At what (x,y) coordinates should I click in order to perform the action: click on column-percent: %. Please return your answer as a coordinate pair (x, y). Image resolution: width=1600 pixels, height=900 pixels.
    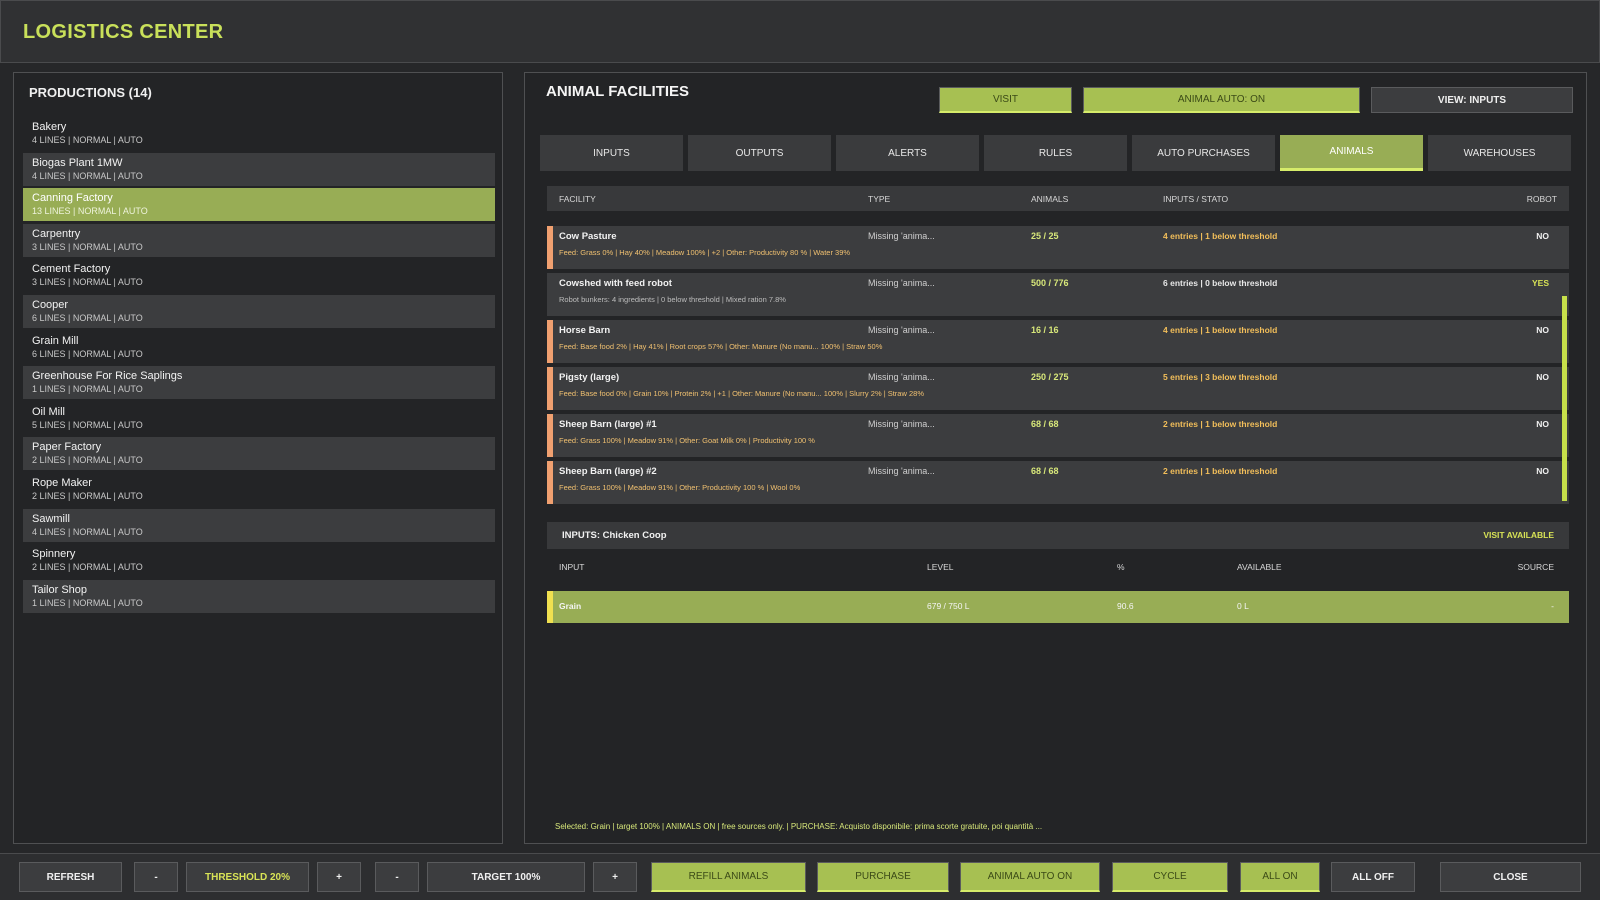
    Looking at the image, I should click on (1121, 567).